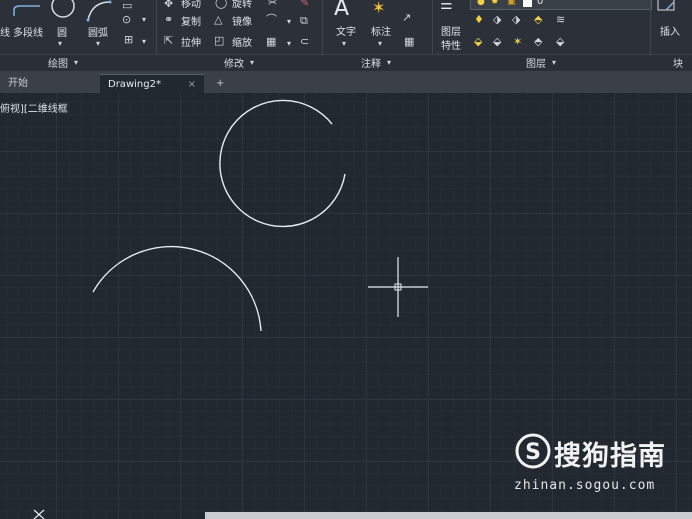 The image size is (692, 519). Describe the element at coordinates (282, 163) in the screenshot. I see `circle-arc-upper` at that location.